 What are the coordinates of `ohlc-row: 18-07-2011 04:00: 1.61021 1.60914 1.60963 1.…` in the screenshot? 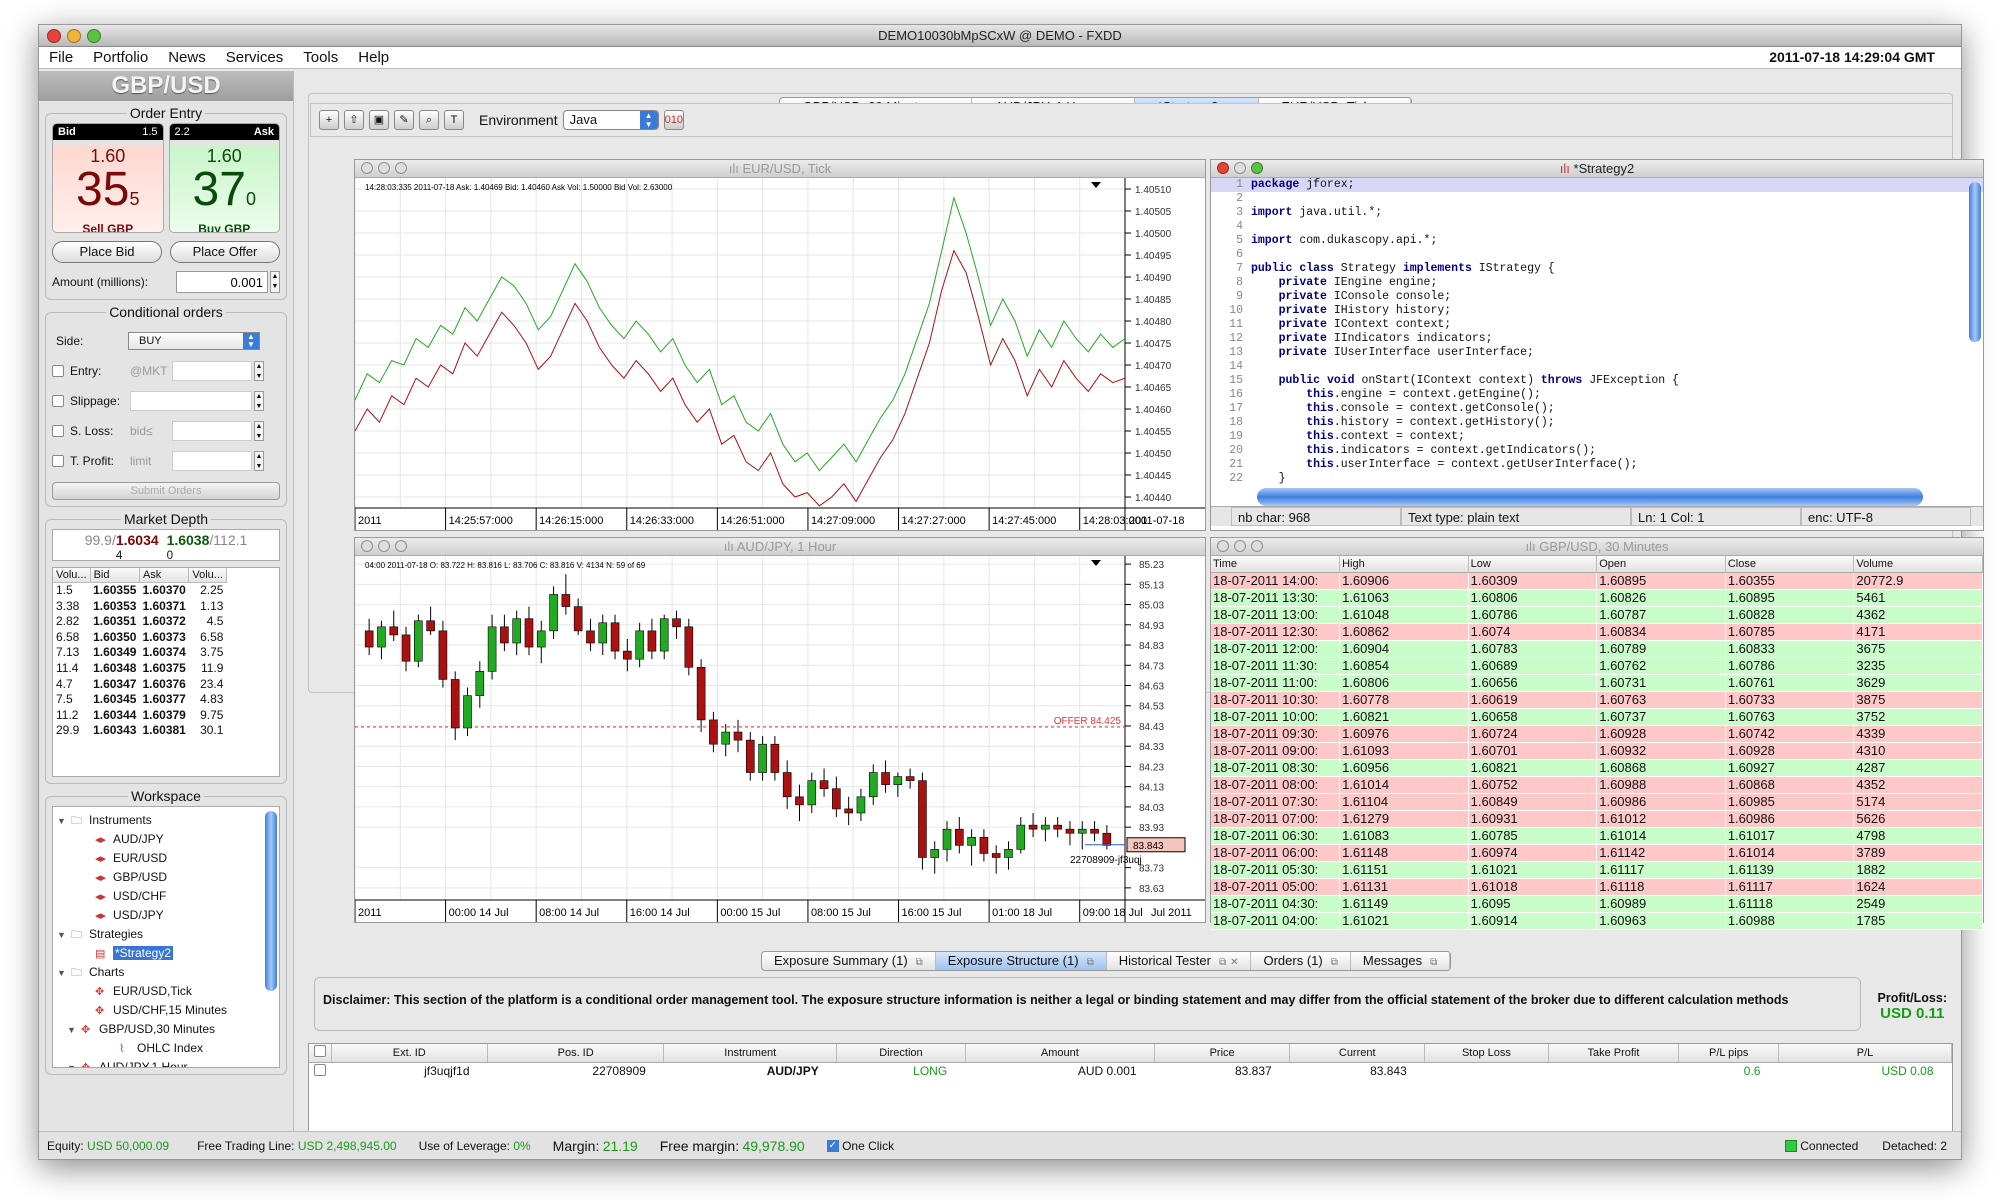 It's located at (1597, 921).